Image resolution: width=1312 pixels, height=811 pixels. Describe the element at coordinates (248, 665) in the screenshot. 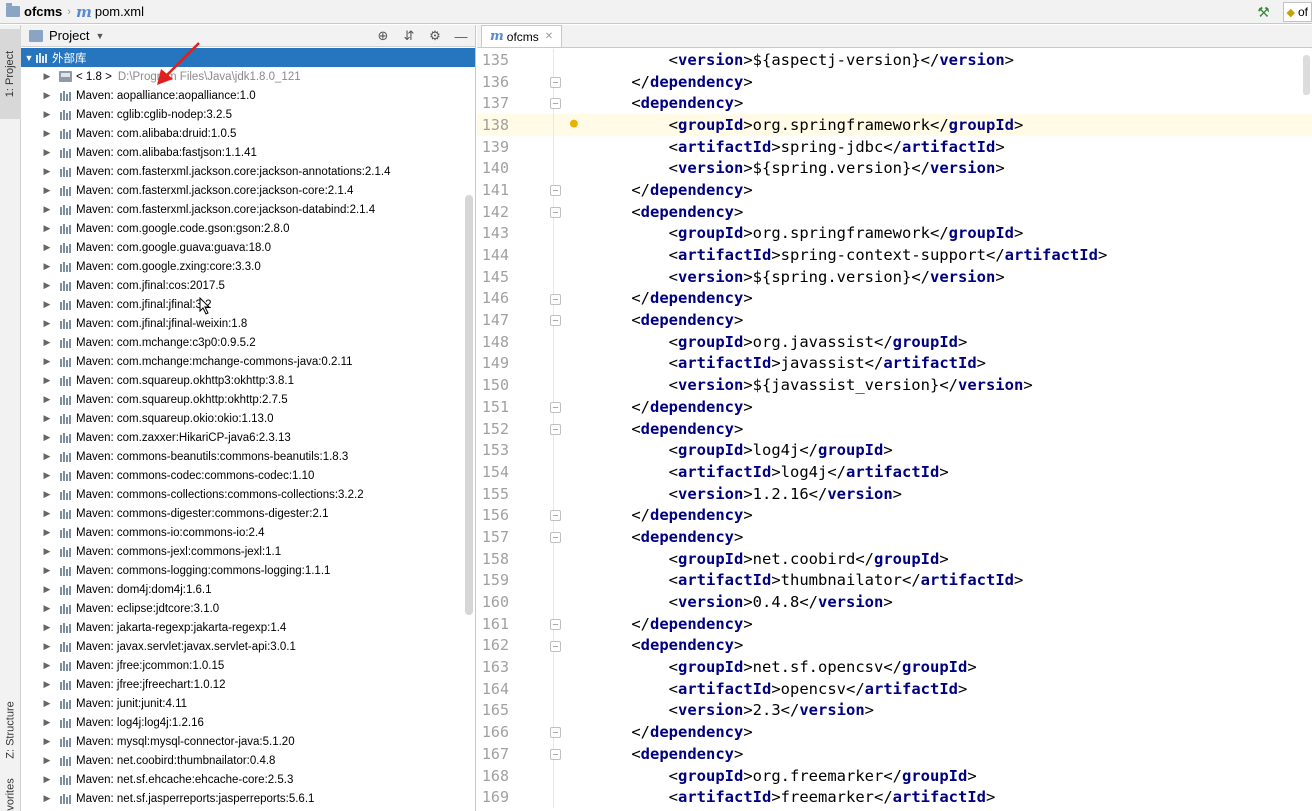

I see `tree-item-library: ▶ Maven: jfree:jcommon:1.0.15` at that location.